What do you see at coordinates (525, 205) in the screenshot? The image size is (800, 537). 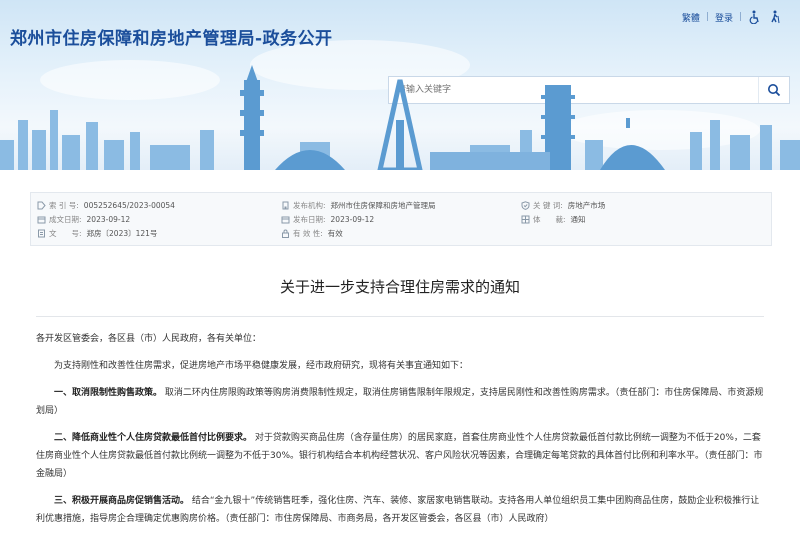 I see `shield-check-icon` at bounding box center [525, 205].